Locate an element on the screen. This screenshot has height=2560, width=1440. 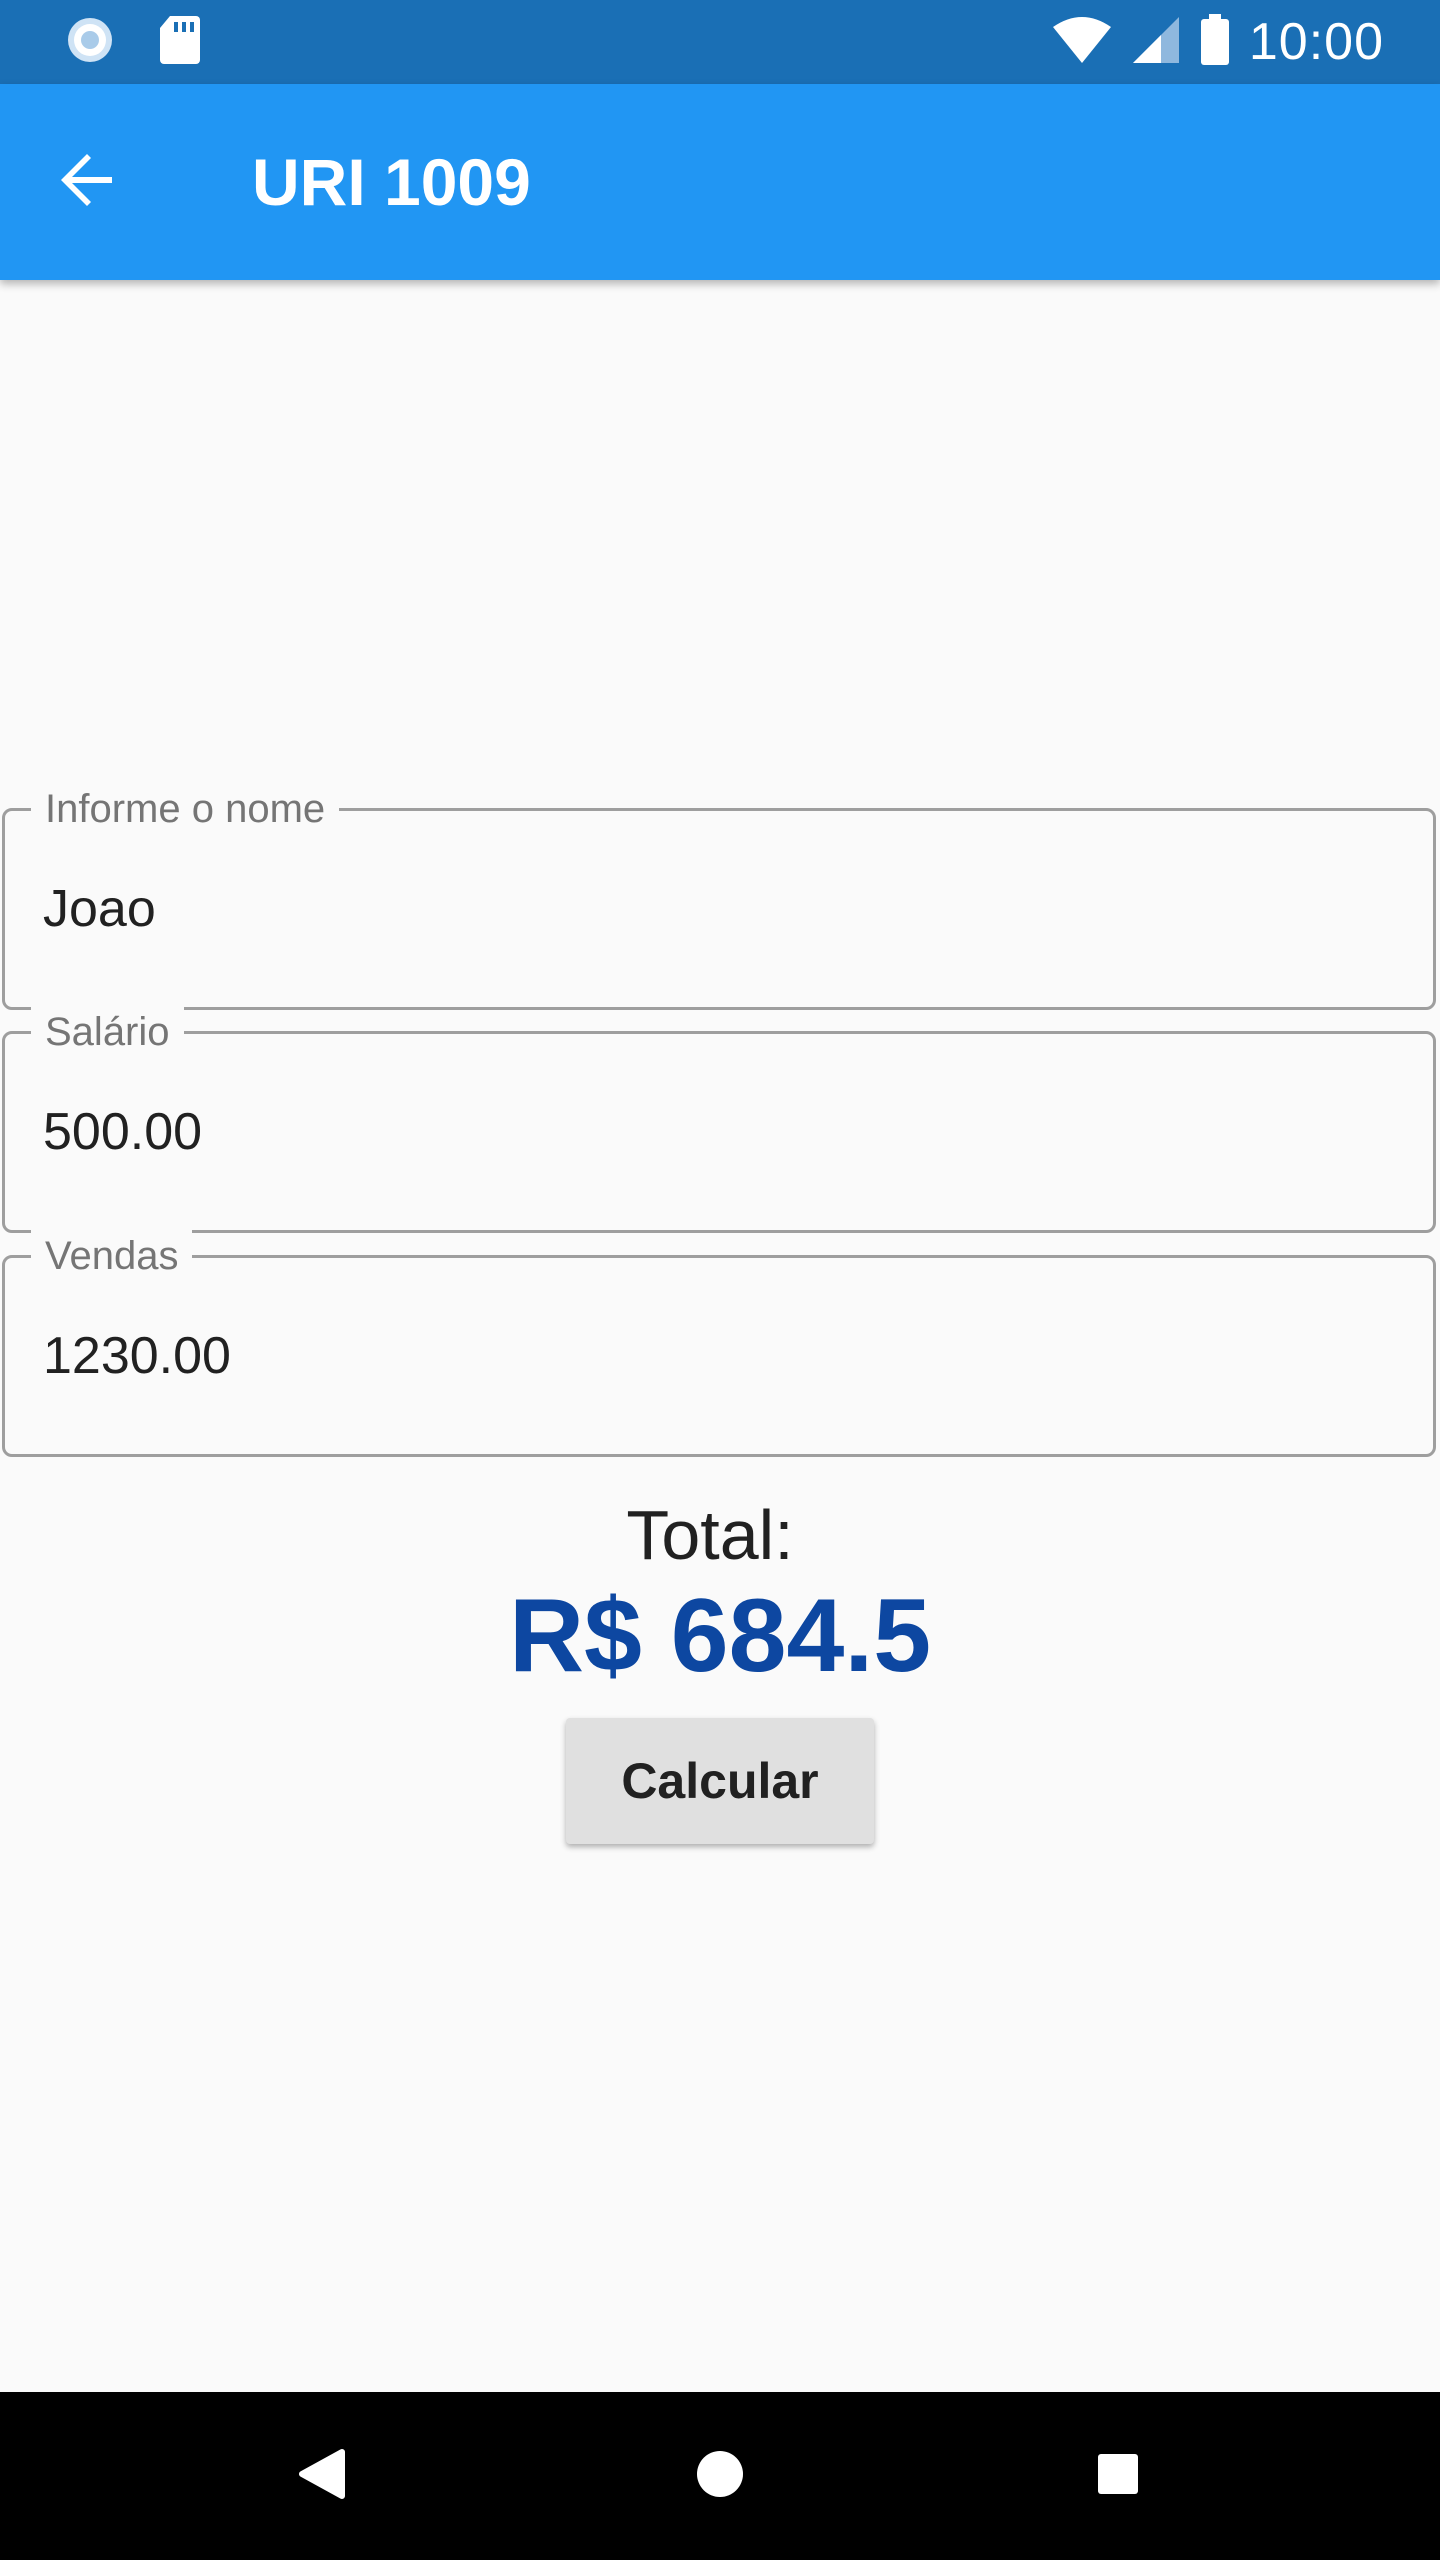
name-field: Informe o nome is located at coordinates (719, 896).